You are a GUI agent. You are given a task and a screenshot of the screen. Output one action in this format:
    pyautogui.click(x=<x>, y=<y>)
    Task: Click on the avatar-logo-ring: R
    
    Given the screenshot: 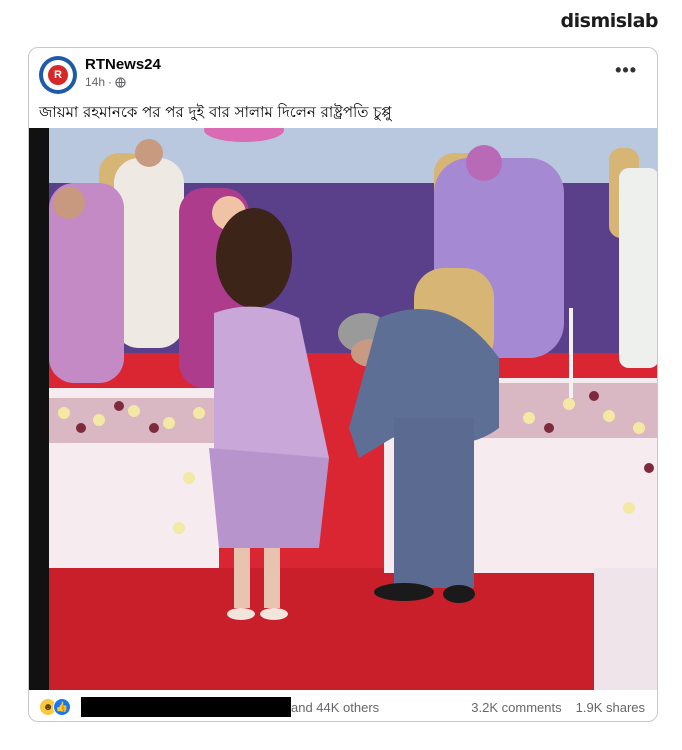 What is the action you would take?
    pyautogui.click(x=58, y=75)
    